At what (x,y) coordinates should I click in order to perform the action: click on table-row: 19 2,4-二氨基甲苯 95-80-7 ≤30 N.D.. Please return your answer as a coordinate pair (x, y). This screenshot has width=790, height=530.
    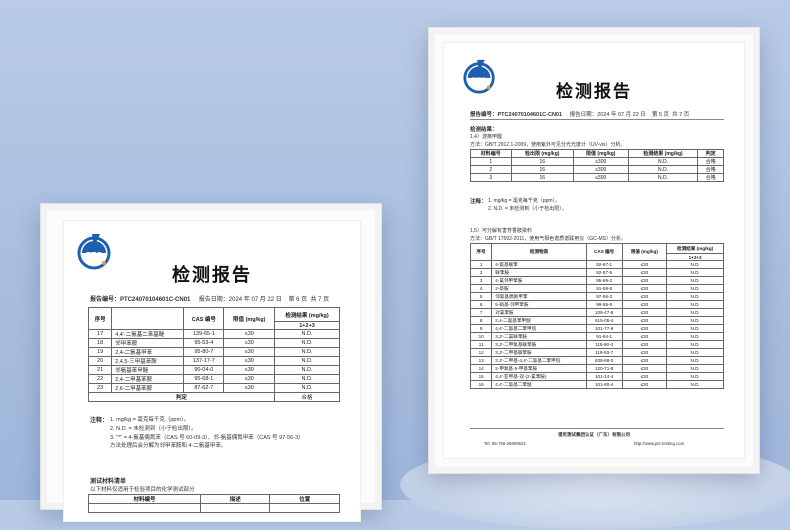
    Looking at the image, I should click on (213, 352).